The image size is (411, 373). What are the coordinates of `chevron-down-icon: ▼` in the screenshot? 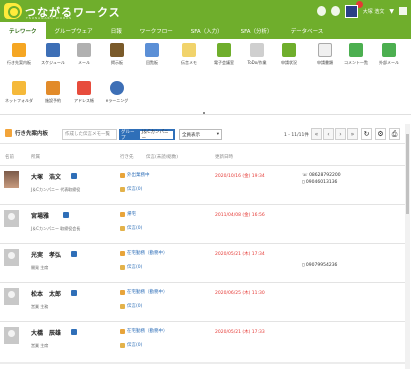 It's located at (391, 11).